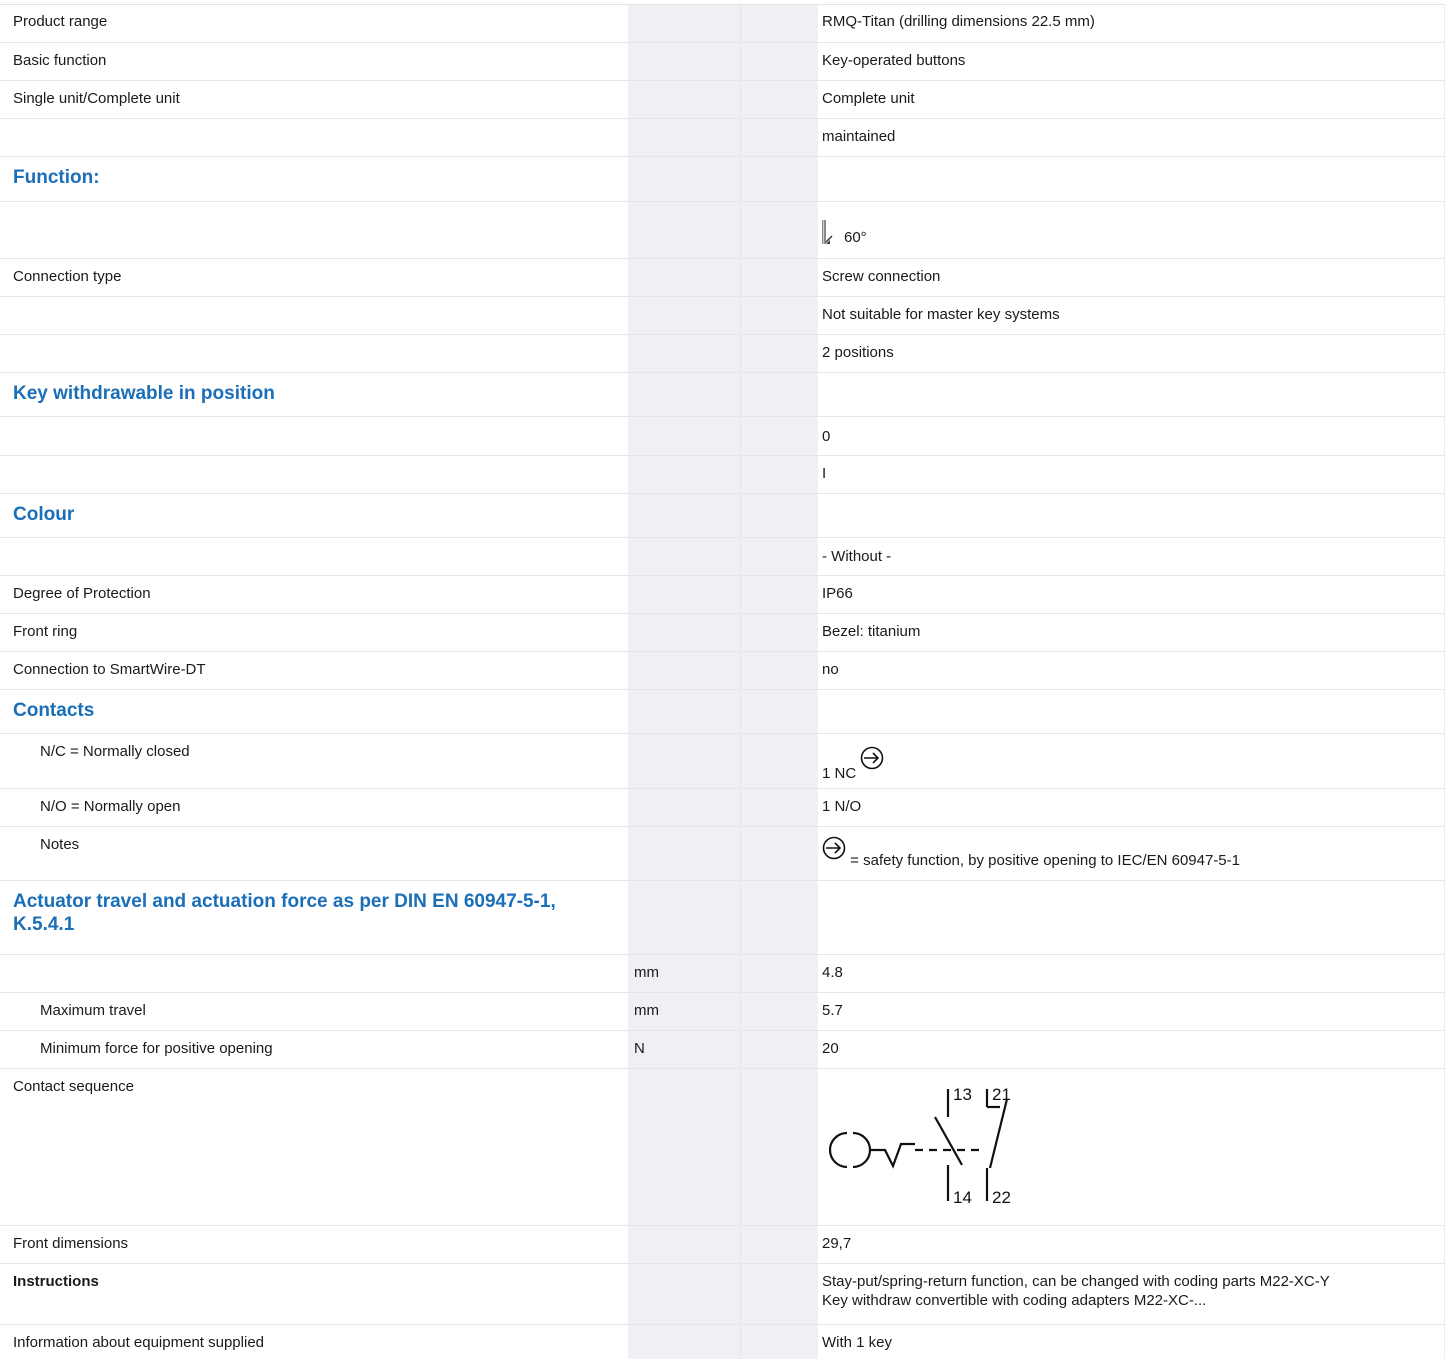 The width and height of the screenshot is (1451, 1363). What do you see at coordinates (60, 844) in the screenshot?
I see `row-label: Notes` at bounding box center [60, 844].